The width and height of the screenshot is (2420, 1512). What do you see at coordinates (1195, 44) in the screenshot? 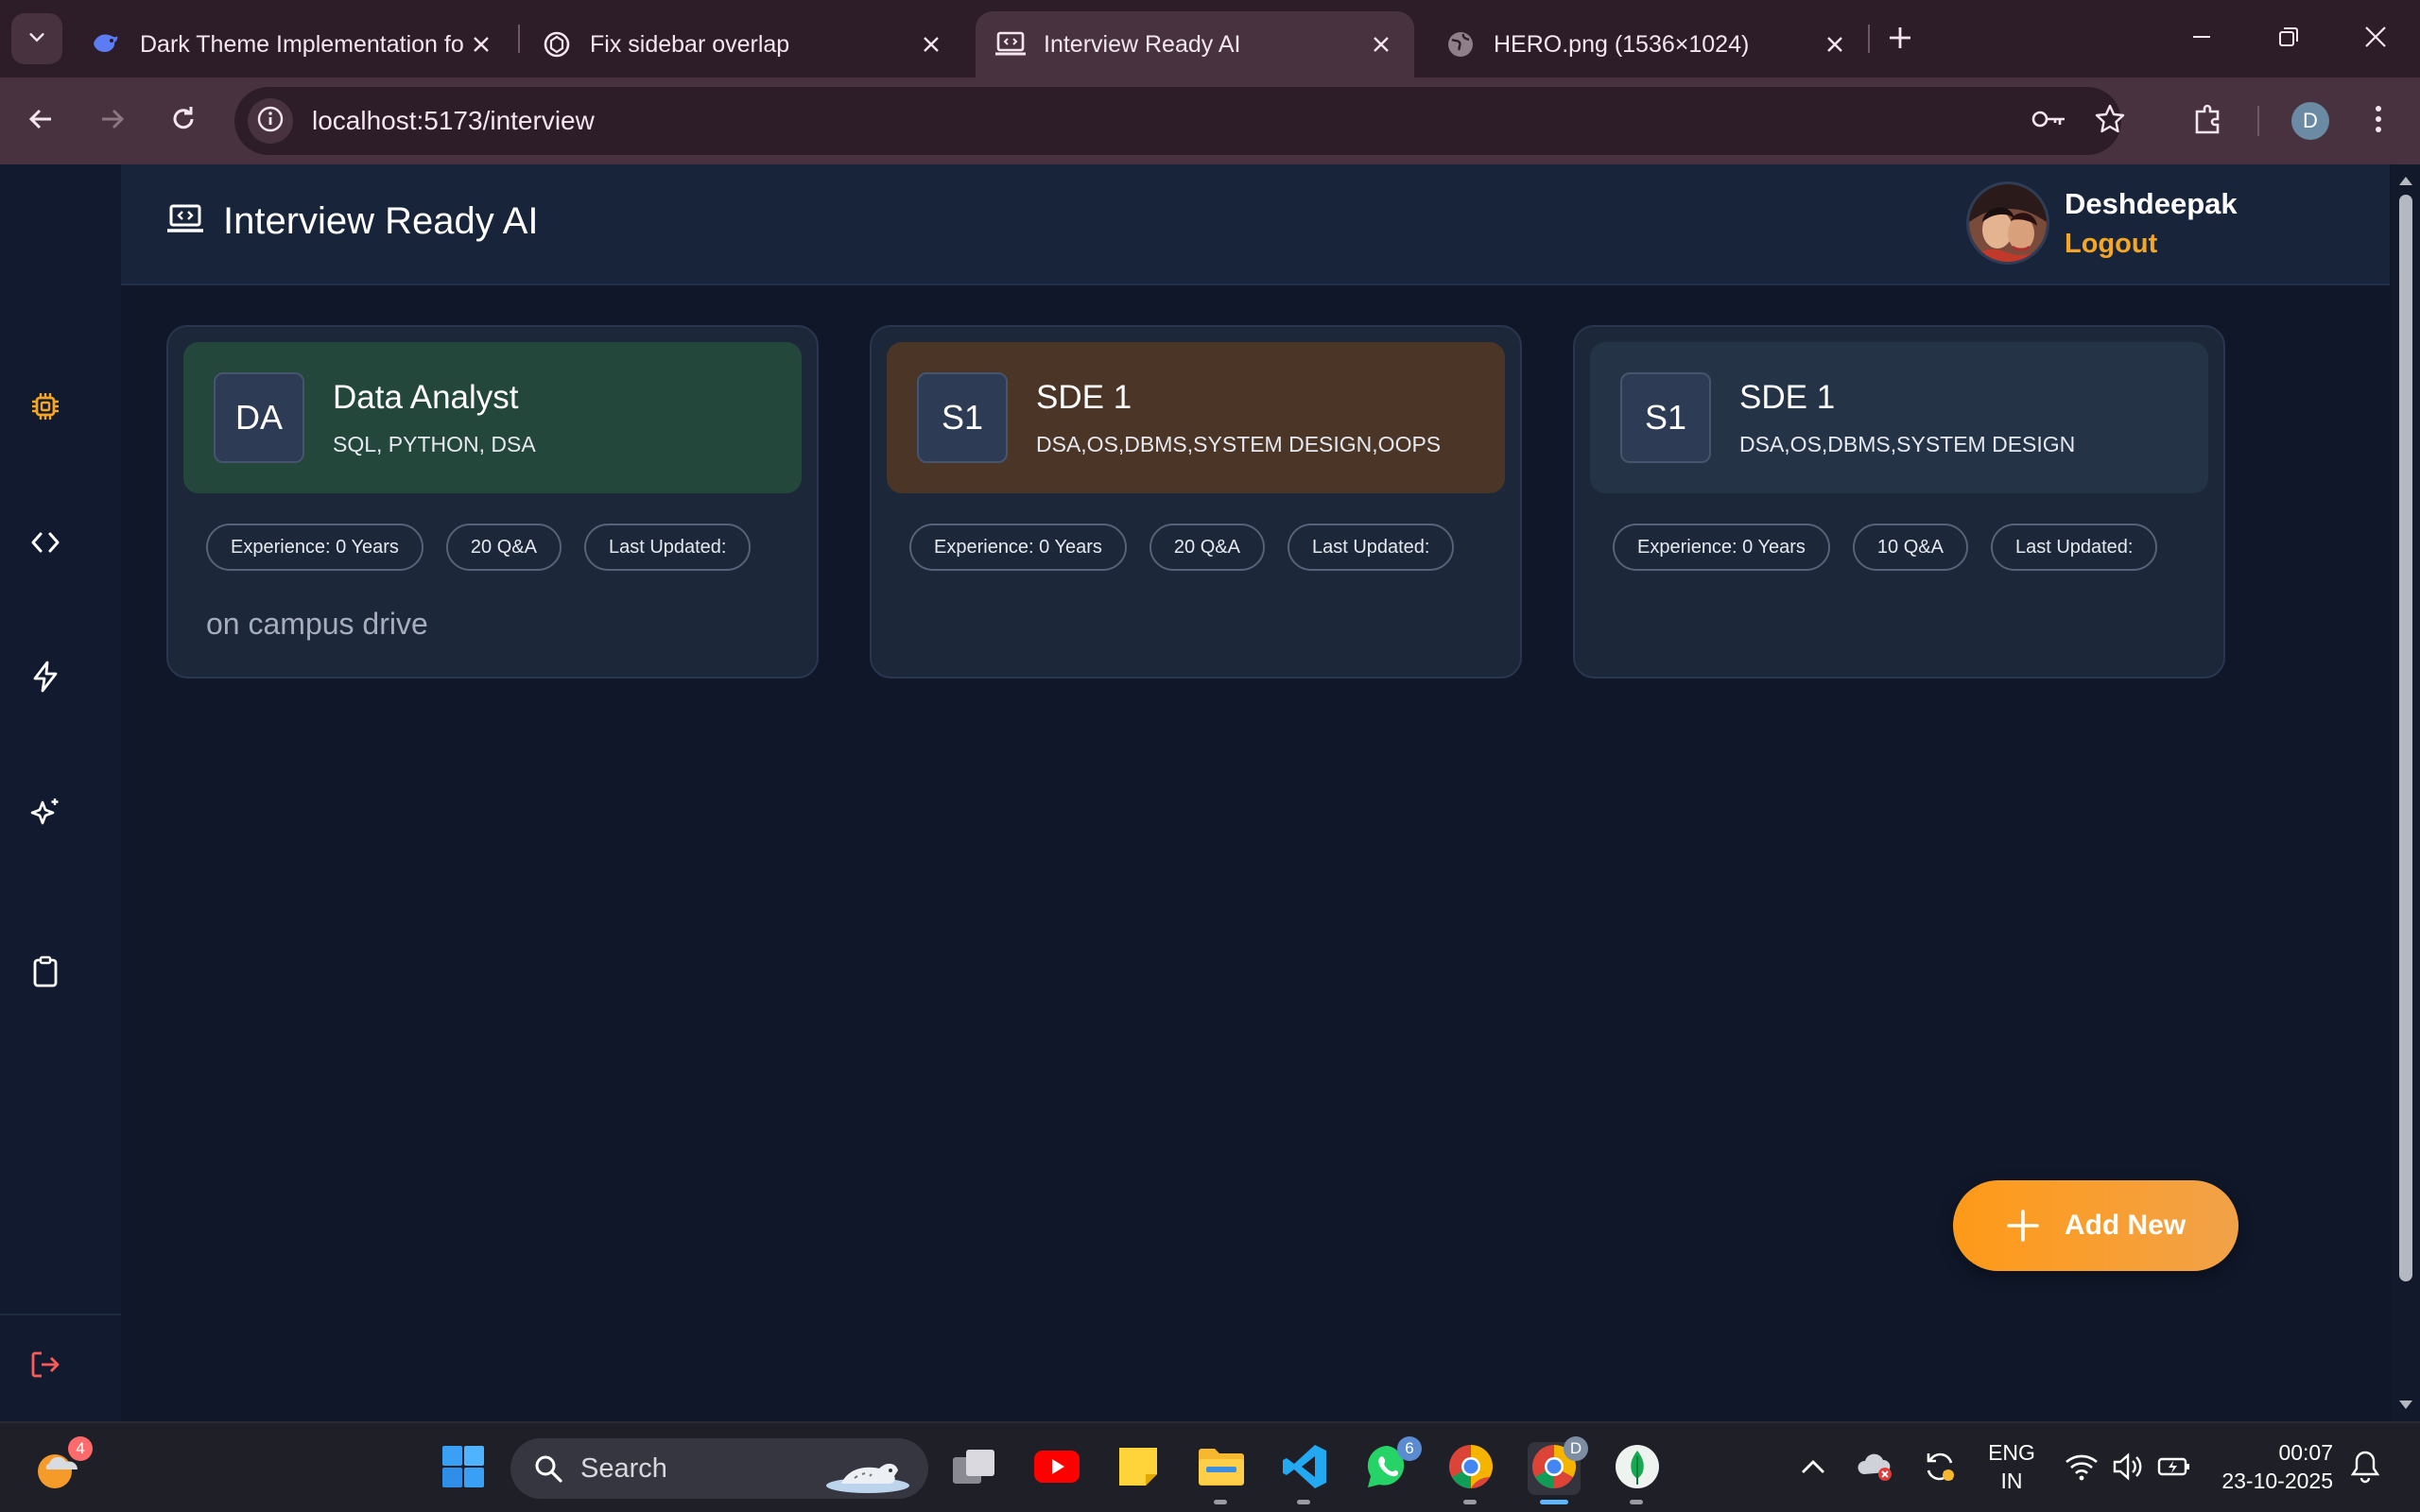
I see `tab-interview-ready: Interview Ready AI` at bounding box center [1195, 44].